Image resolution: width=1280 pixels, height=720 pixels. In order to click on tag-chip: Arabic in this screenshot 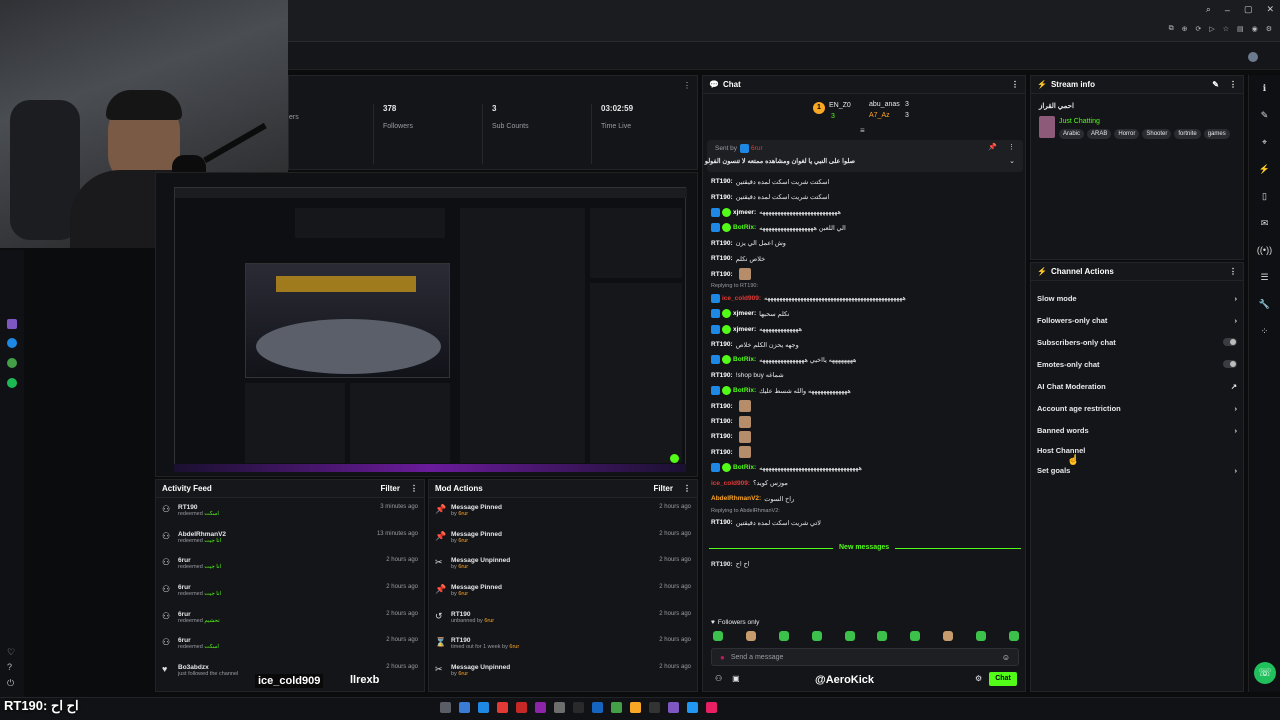, I will do `click(1072, 134)`.